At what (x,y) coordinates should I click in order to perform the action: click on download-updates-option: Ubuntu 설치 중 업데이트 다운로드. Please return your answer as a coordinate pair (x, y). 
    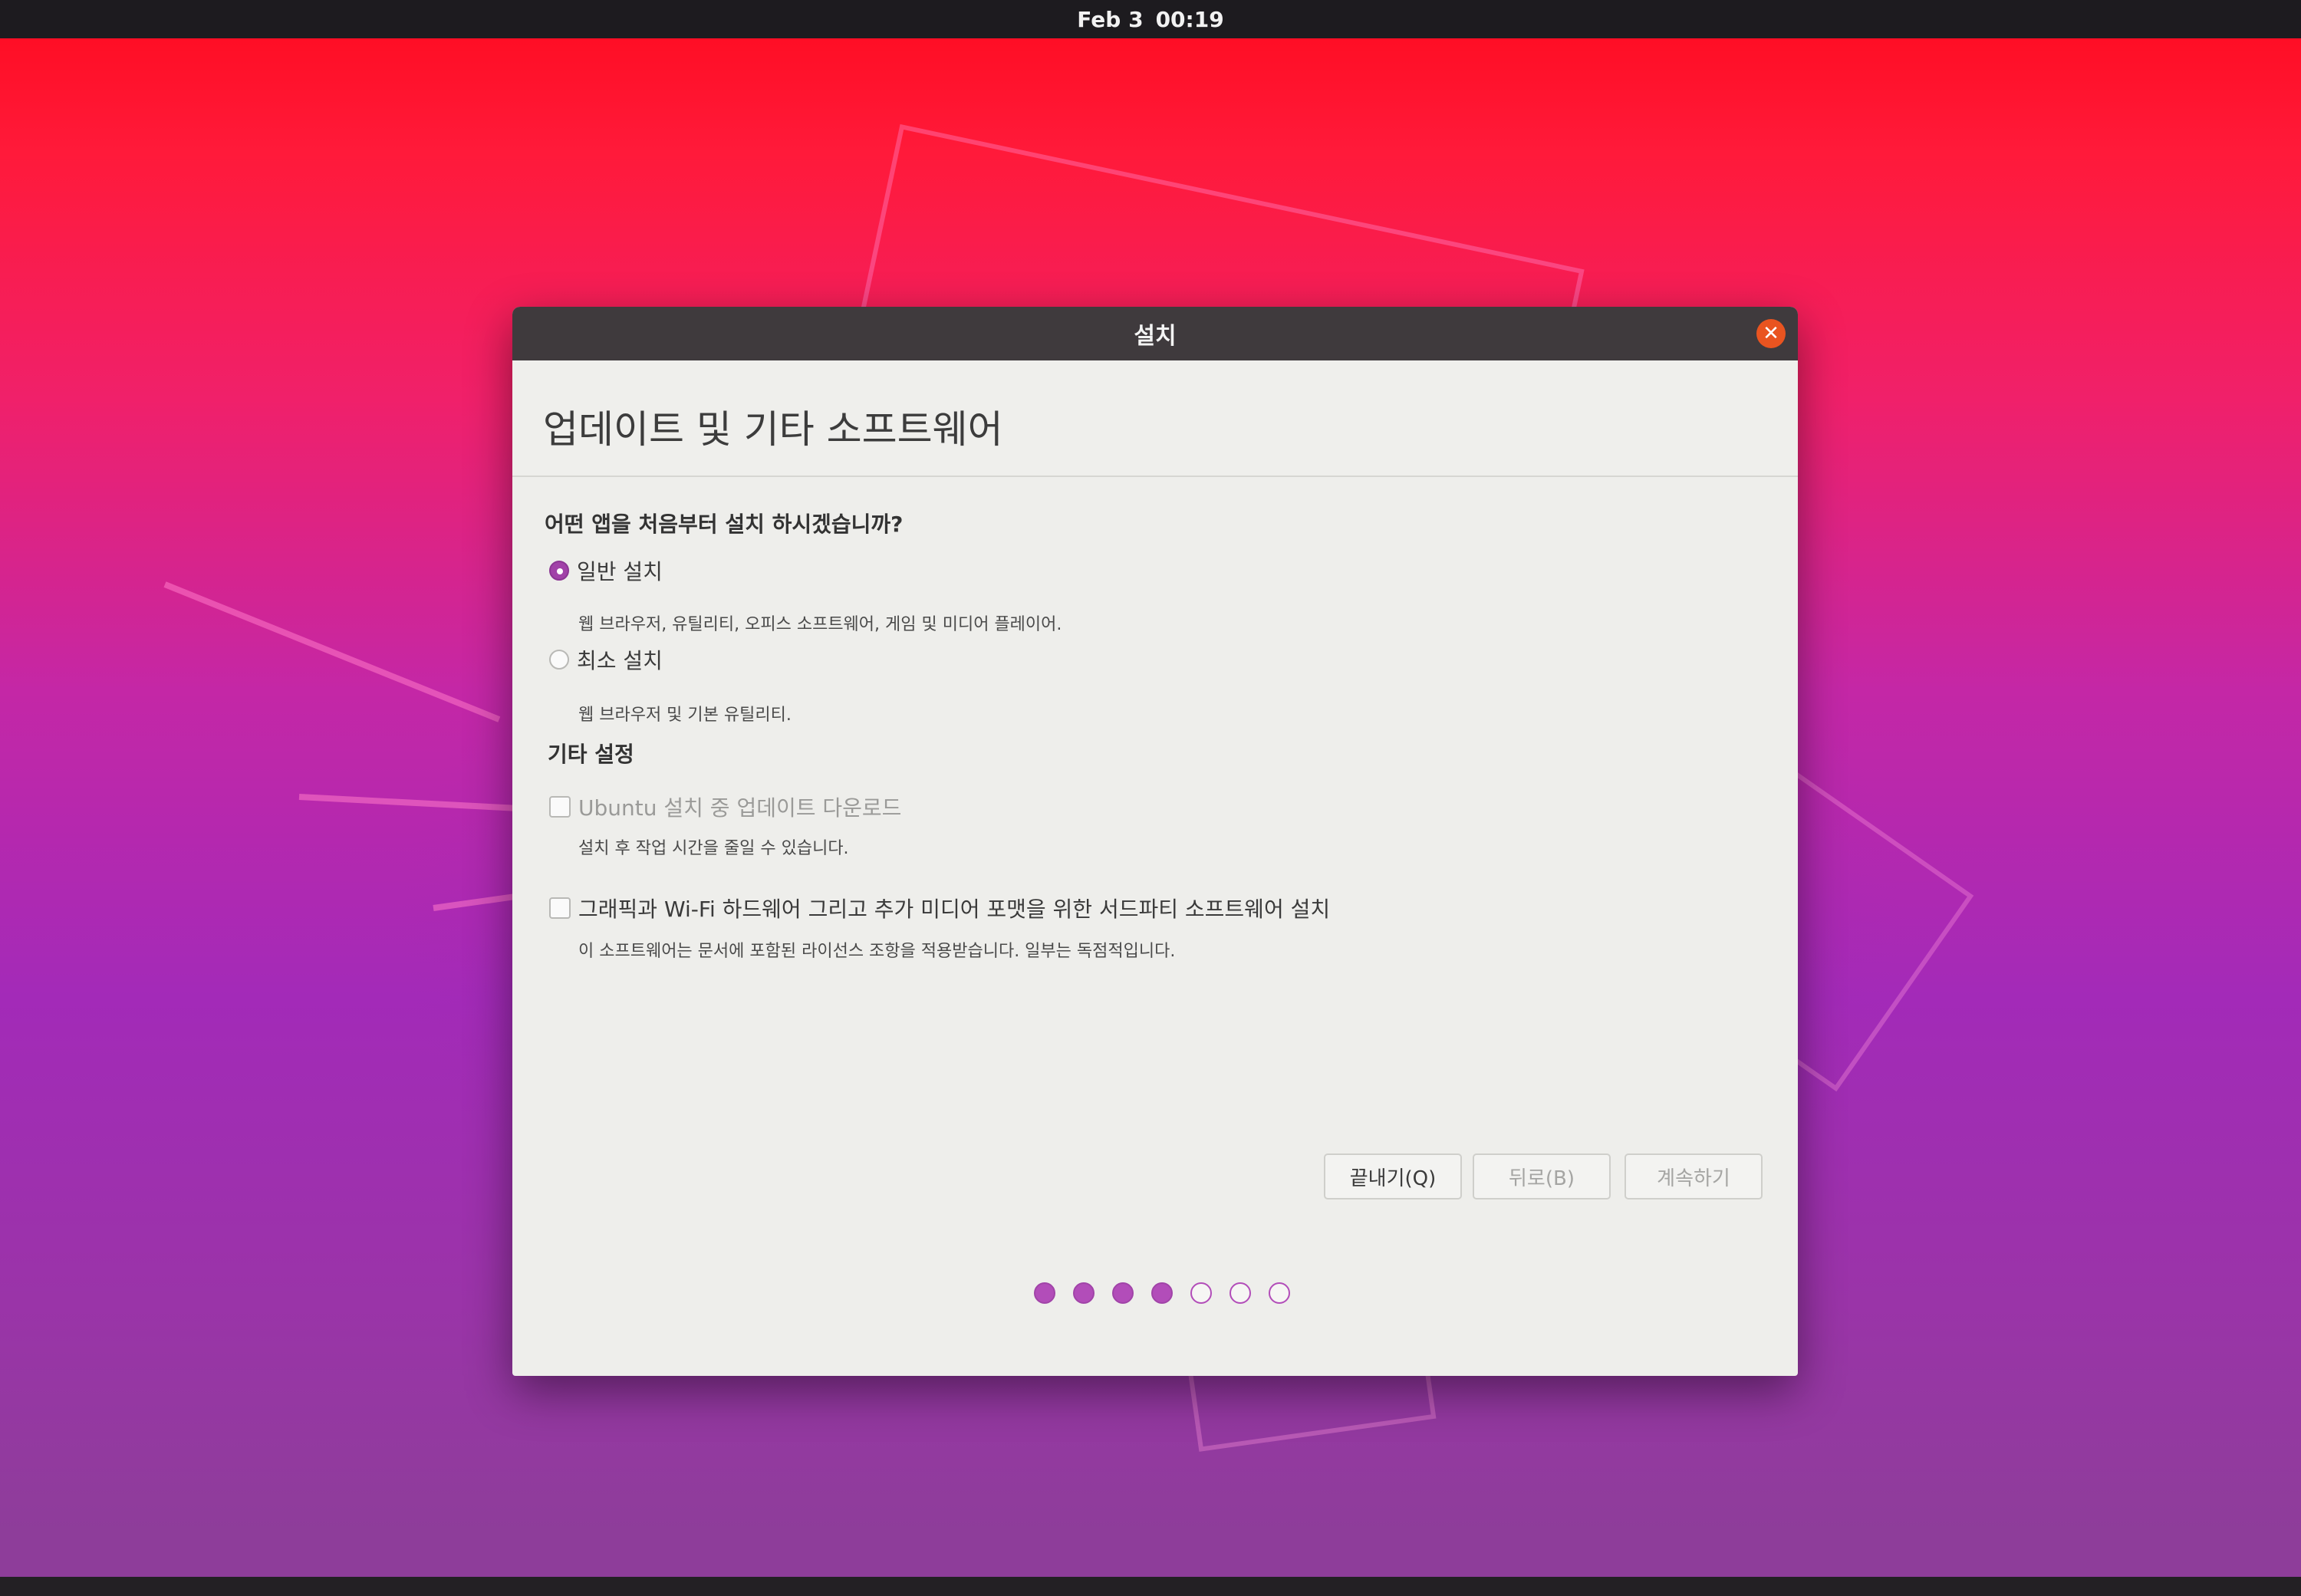
    Looking at the image, I should click on (725, 806).